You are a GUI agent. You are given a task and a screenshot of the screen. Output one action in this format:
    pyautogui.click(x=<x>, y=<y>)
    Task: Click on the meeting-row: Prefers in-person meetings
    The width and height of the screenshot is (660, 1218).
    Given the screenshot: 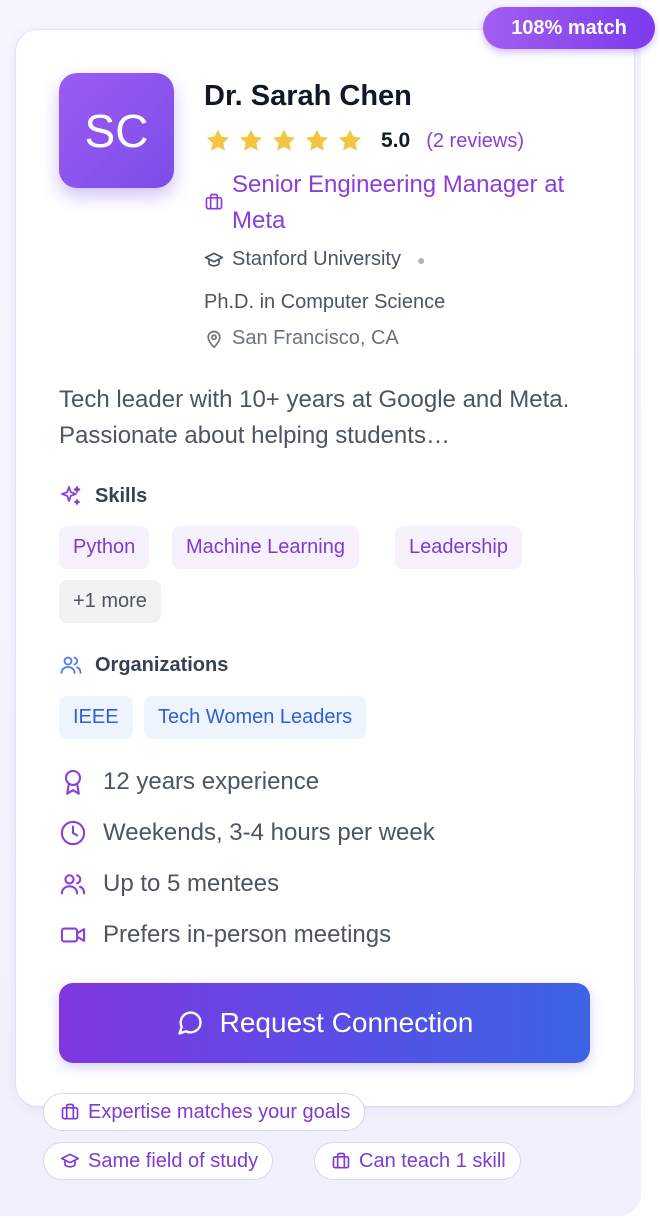 What is the action you would take?
    pyautogui.click(x=225, y=935)
    